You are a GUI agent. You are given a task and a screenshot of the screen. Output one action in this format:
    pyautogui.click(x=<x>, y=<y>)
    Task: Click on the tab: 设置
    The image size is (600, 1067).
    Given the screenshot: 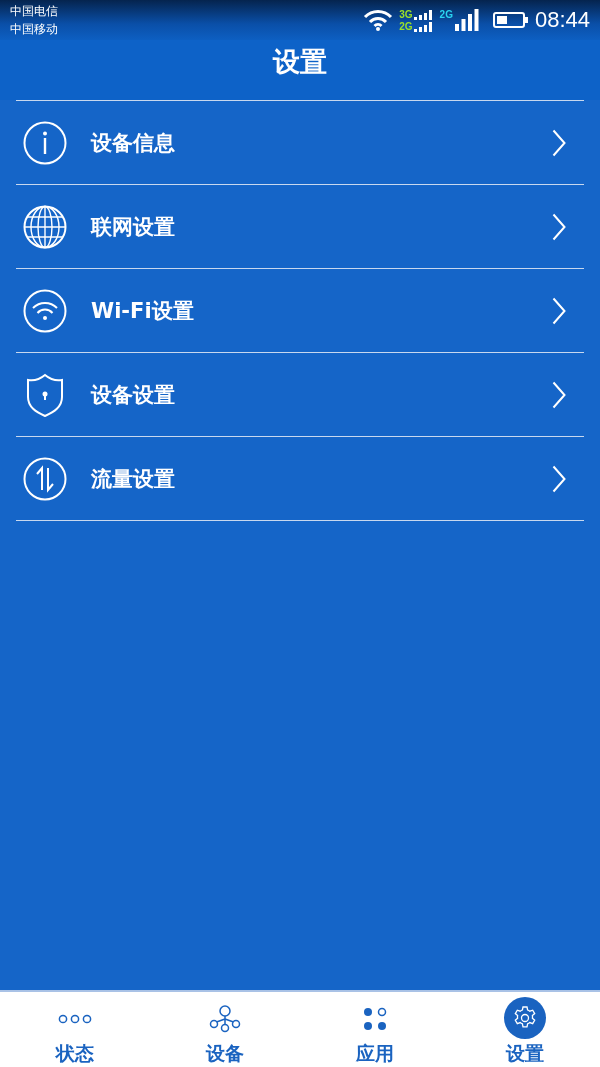 What is the action you would take?
    pyautogui.click(x=525, y=1029)
    